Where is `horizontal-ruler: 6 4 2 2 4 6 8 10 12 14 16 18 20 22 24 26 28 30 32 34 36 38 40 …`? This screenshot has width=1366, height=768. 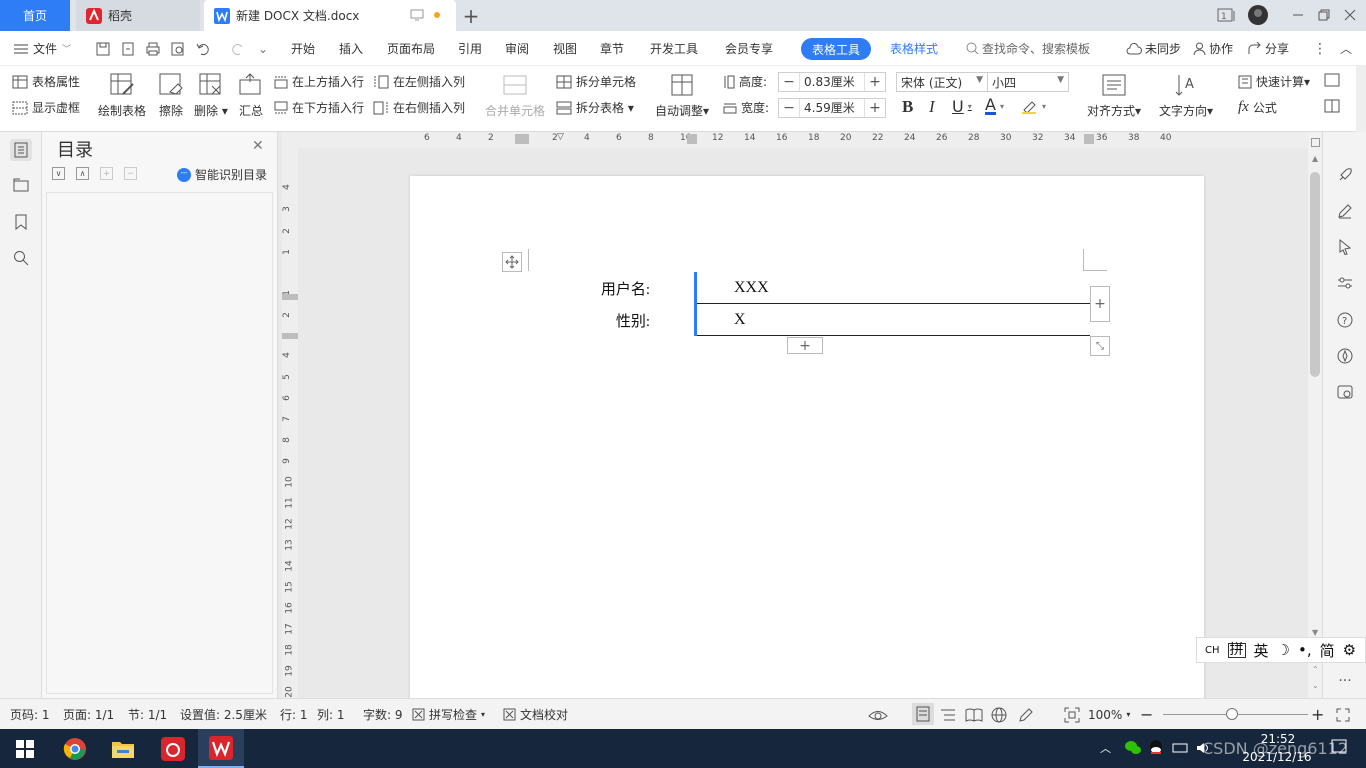
horizontal-ruler: 6 4 2 2 4 6 8 10 12 14 16 18 20 22 24 26 28 30 32 34 36 38 40 … is located at coordinates (795, 140).